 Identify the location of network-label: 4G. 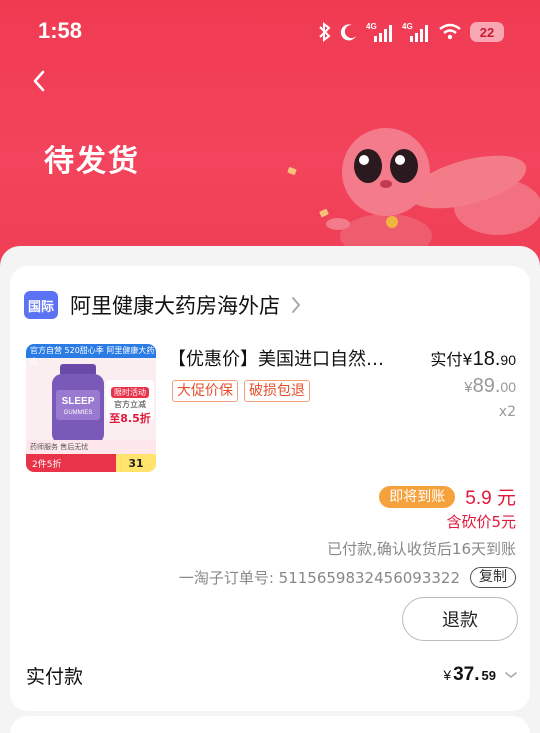
(371, 26).